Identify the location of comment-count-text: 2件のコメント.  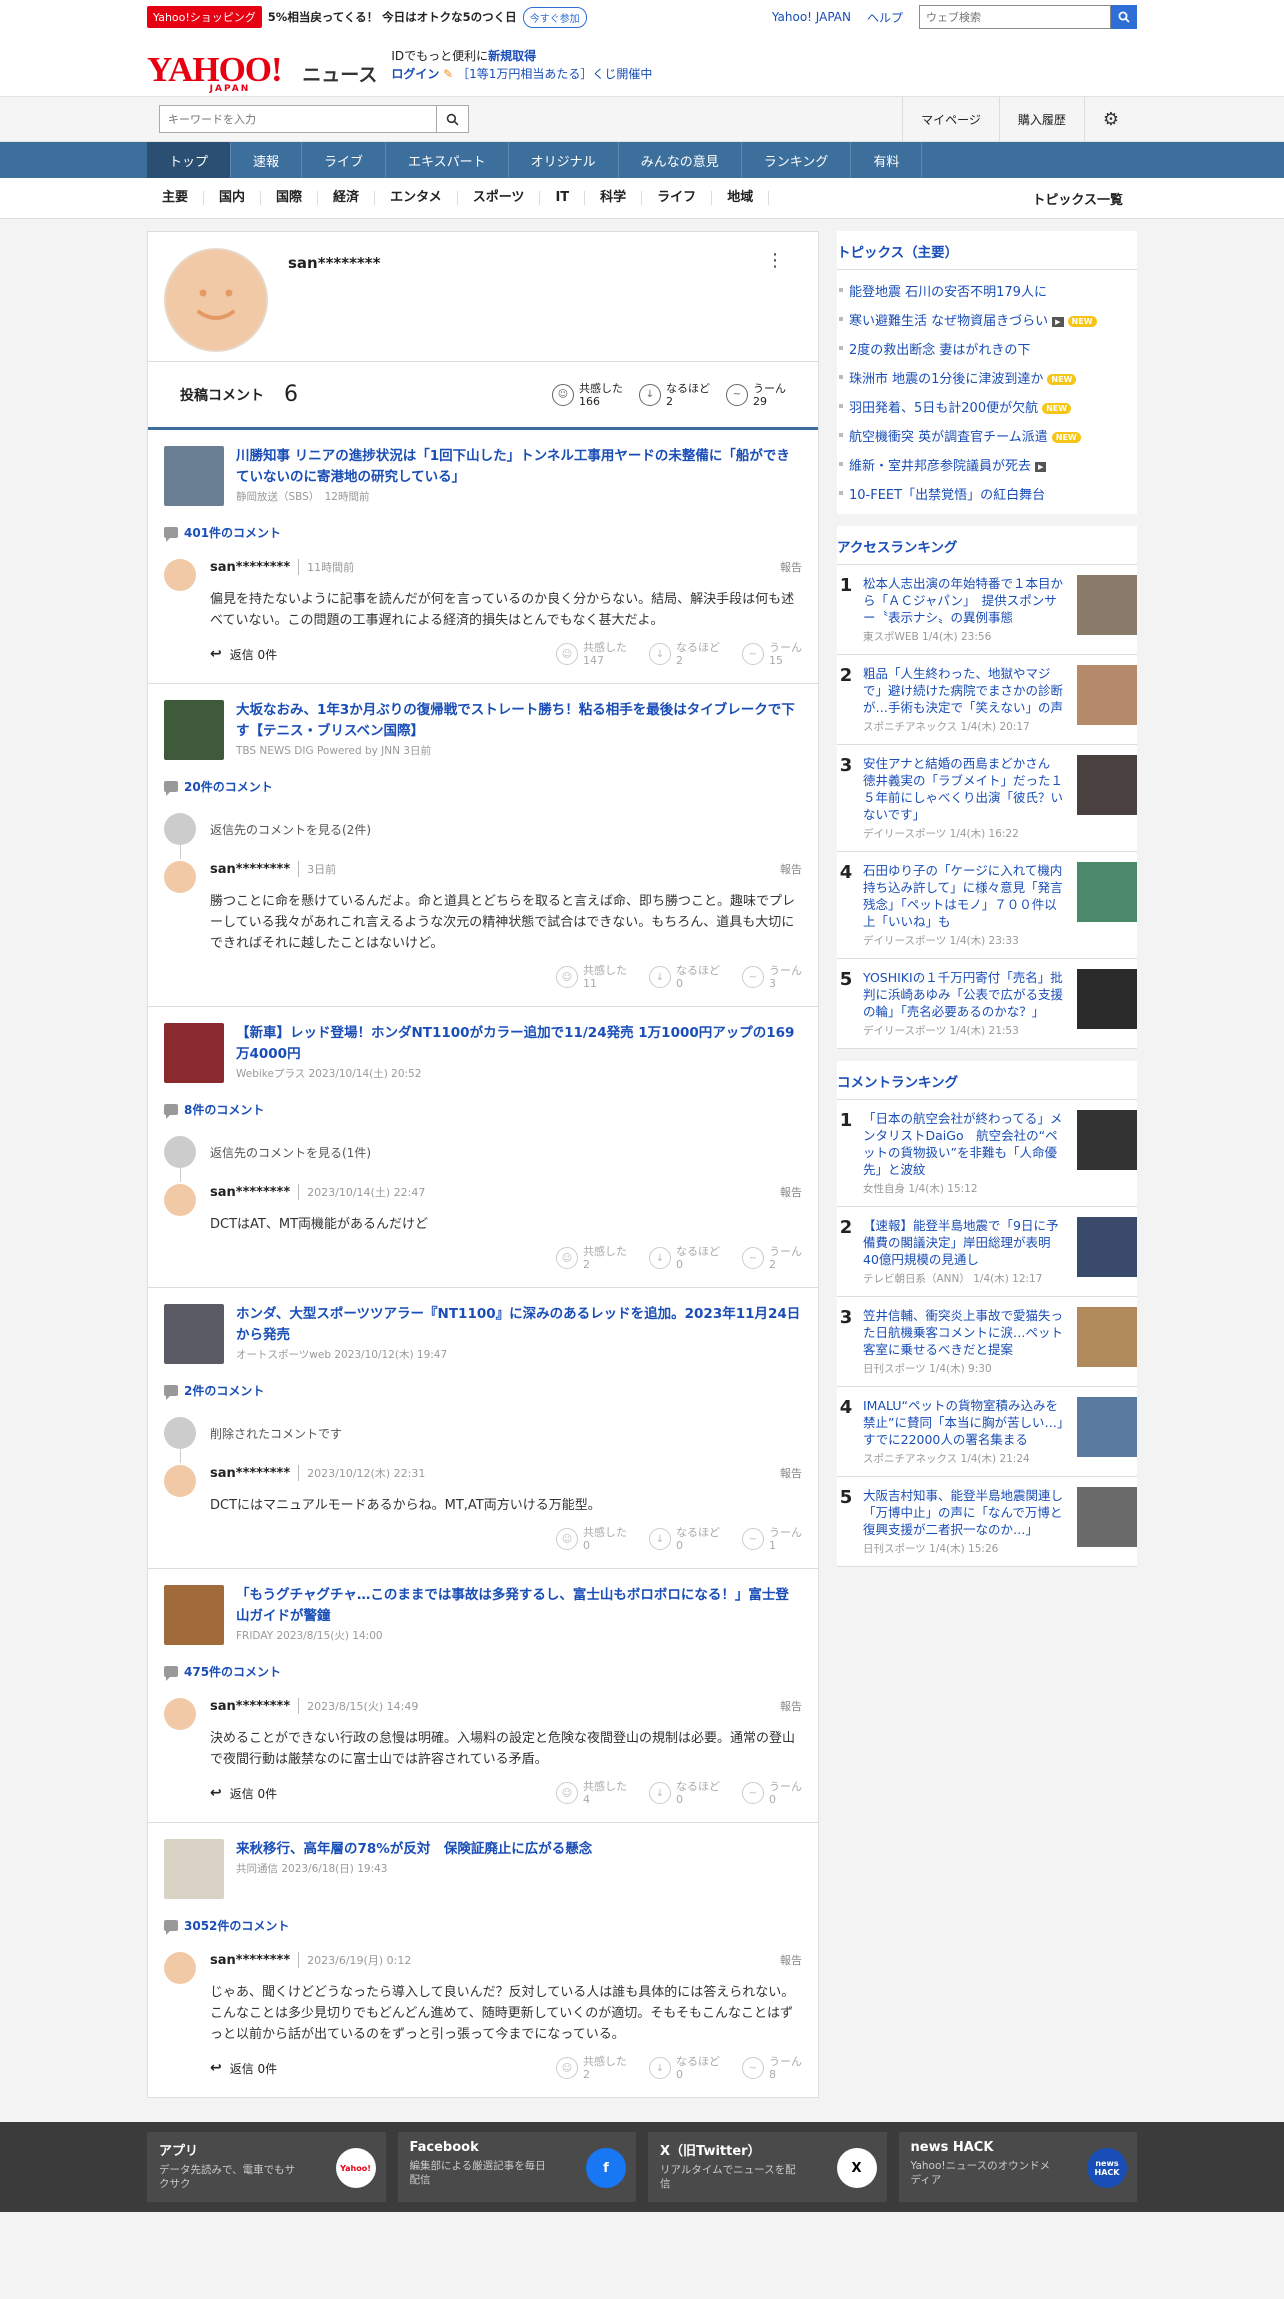
(224, 1390).